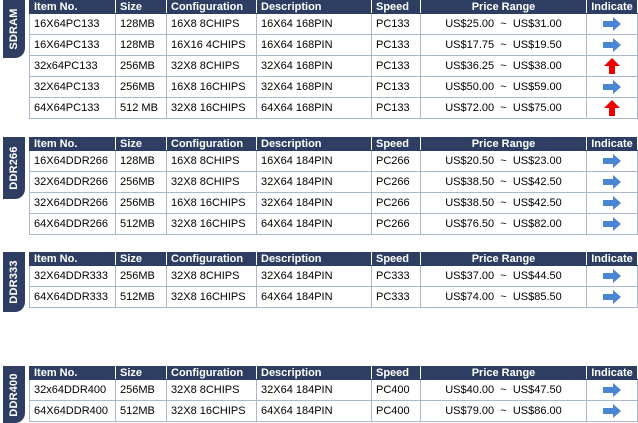 Image resolution: width=638 pixels, height=423 pixels. I want to click on section-tab: DDR333, so click(14, 282).